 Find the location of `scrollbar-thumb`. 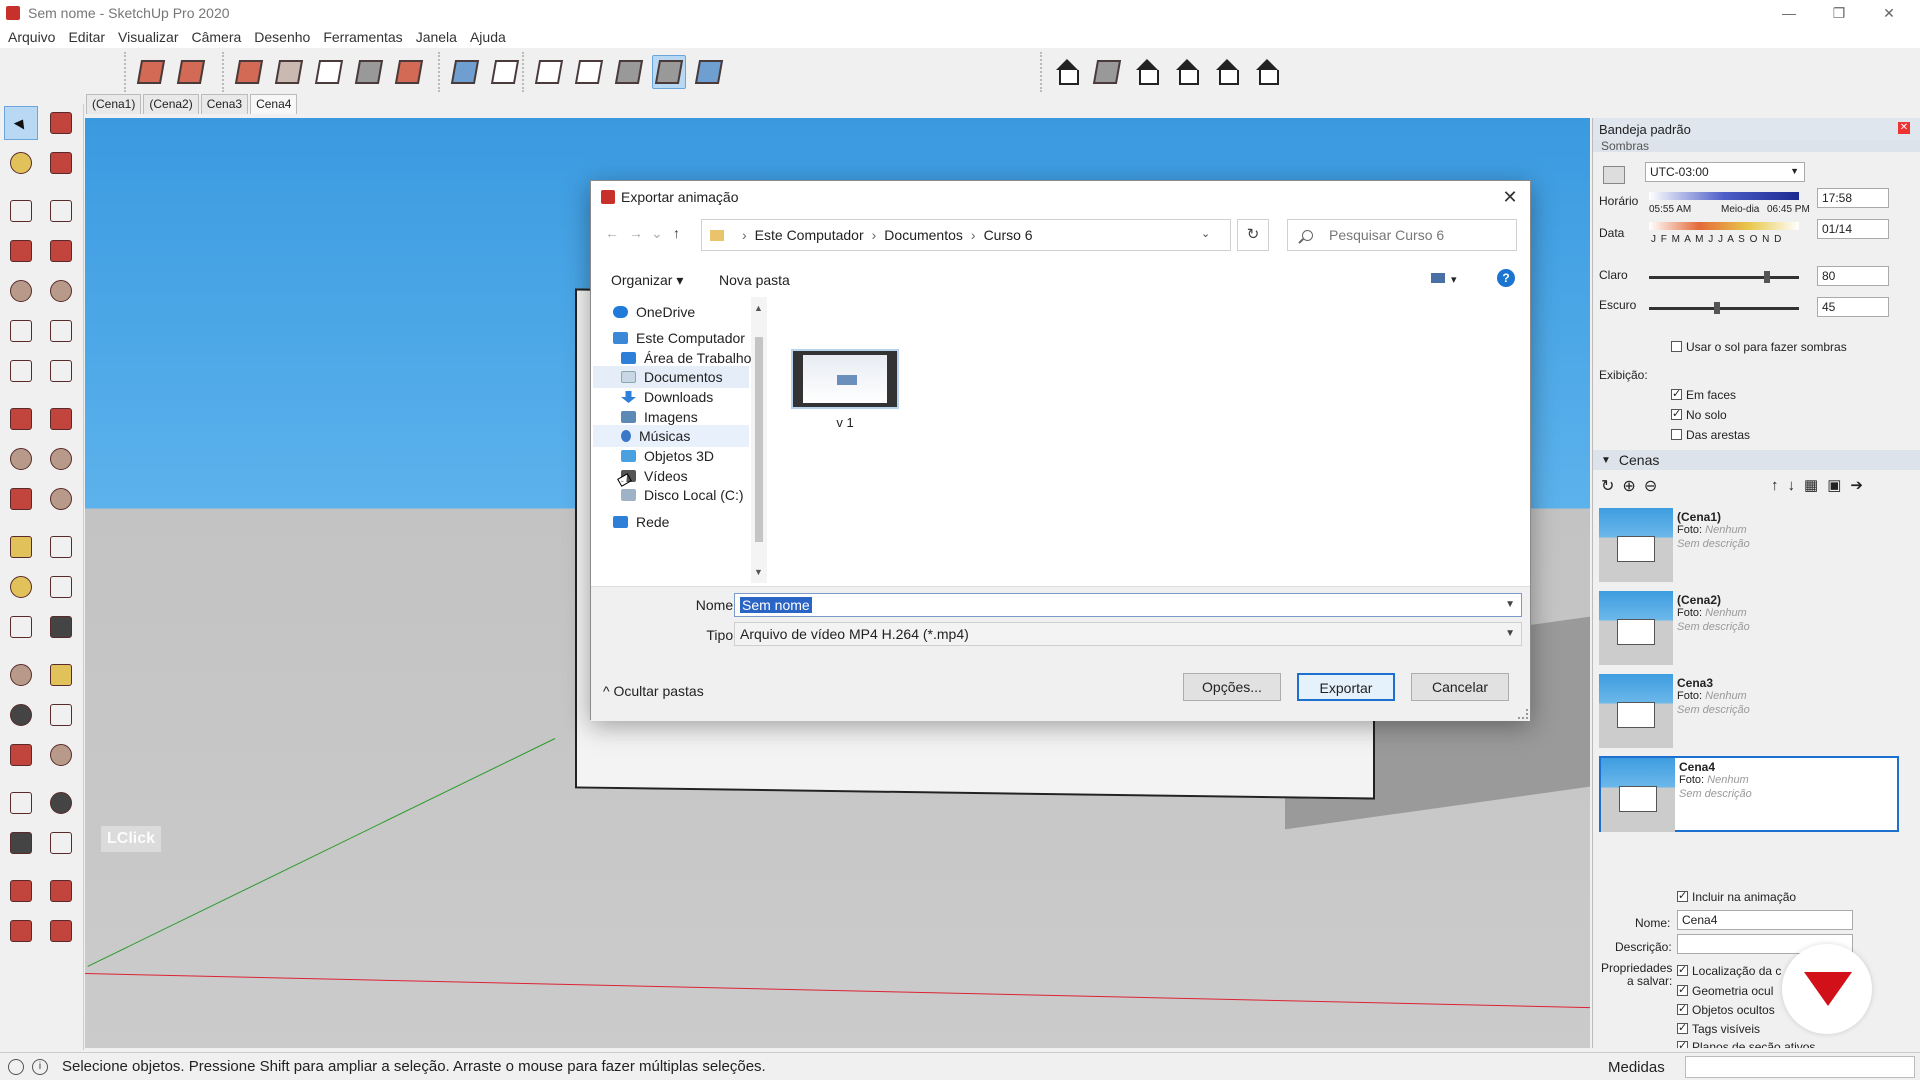

scrollbar-thumb is located at coordinates (759, 439).